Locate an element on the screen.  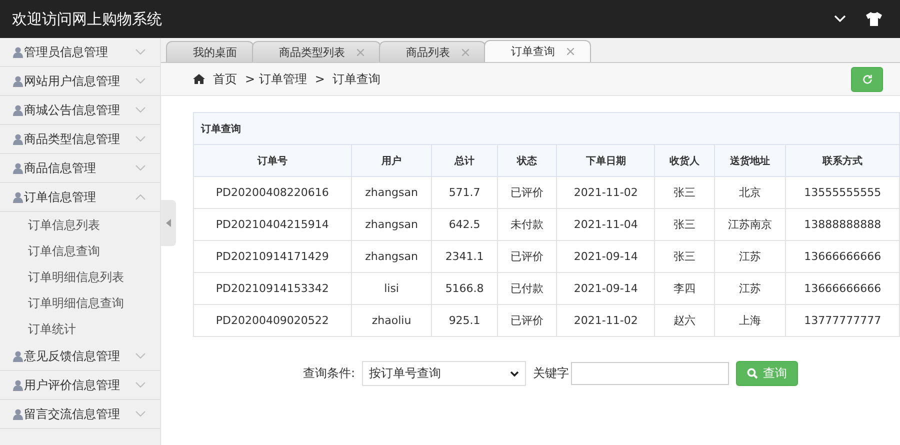
column-header: 订单号 is located at coordinates (273, 160).